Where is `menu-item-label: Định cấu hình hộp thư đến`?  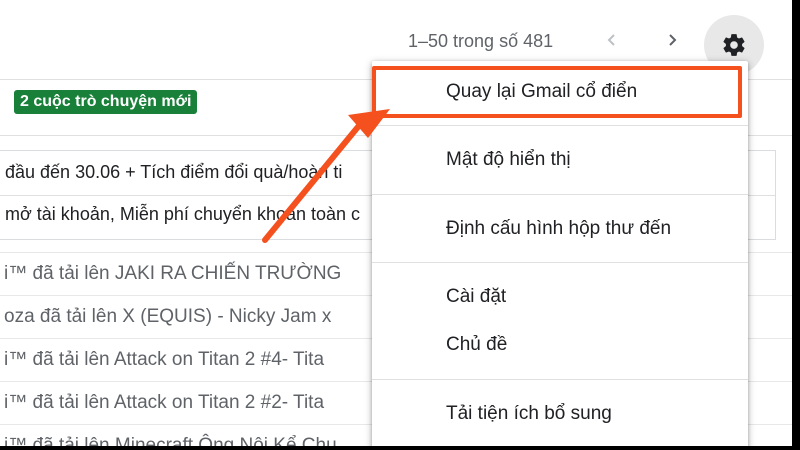 menu-item-label: Định cấu hình hộp thư đến is located at coordinates (559, 228).